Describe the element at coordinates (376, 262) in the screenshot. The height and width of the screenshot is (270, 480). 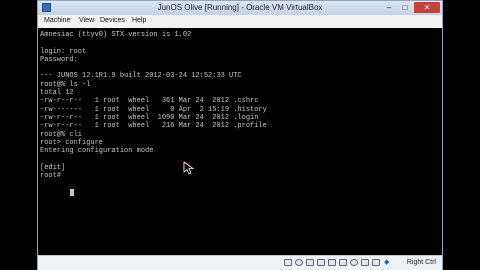
I see `keyboard-icon` at that location.